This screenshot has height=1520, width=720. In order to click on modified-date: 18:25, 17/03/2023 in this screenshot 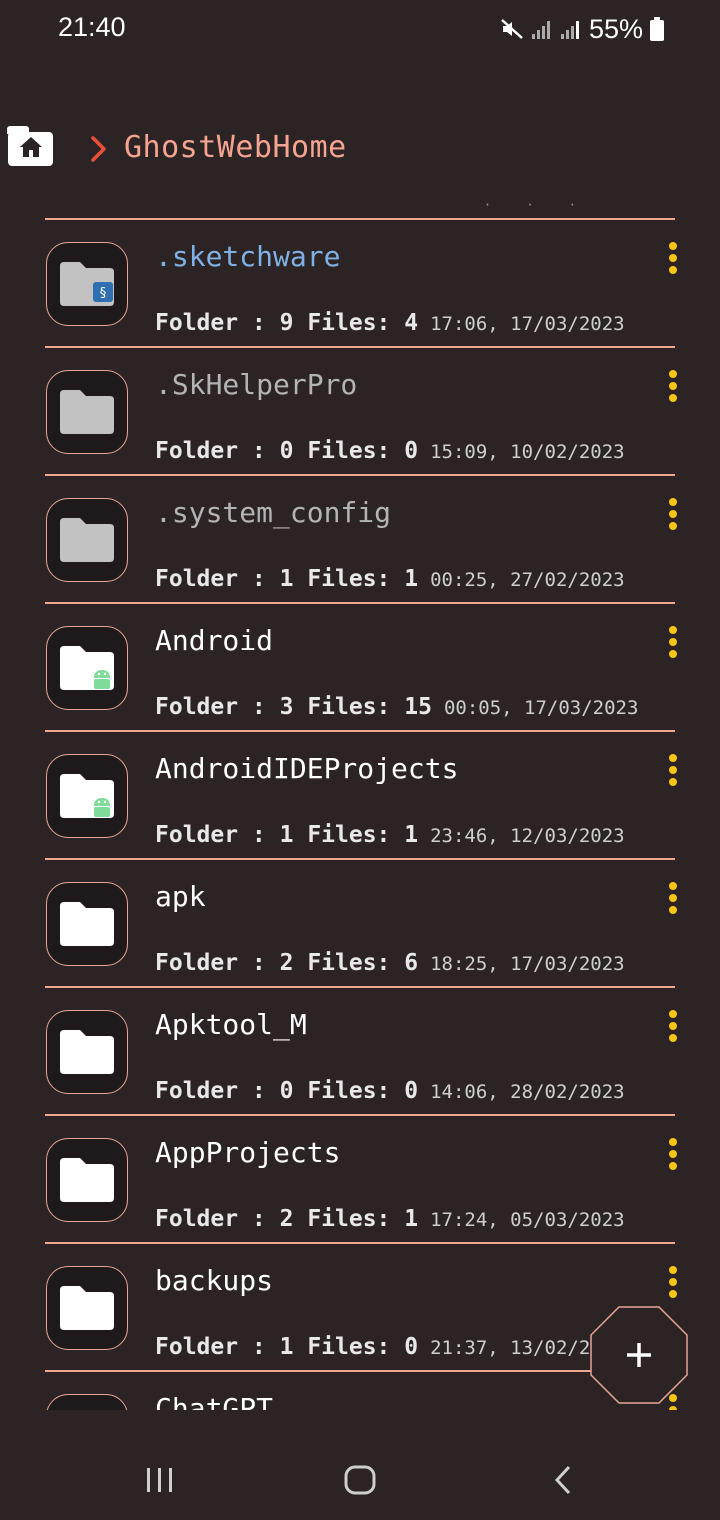, I will do `click(527, 964)`.